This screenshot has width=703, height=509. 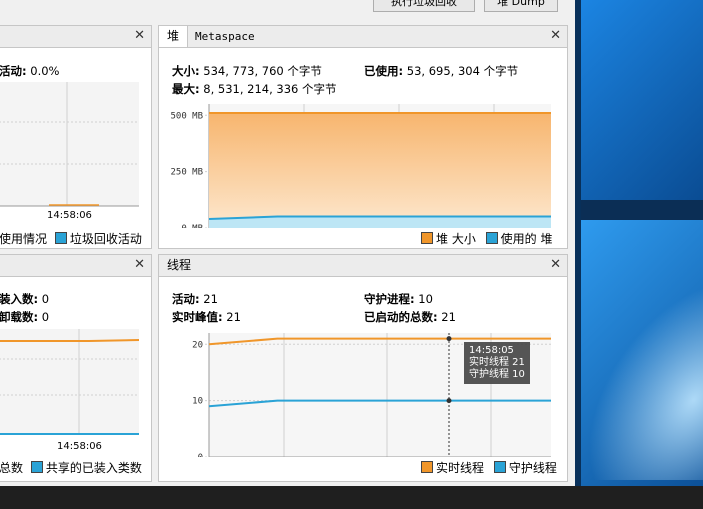 I want to click on heap-chart: 0 MB250 MB500 MB14:58:0214:58:0414:58:06, so click(x=360, y=166).